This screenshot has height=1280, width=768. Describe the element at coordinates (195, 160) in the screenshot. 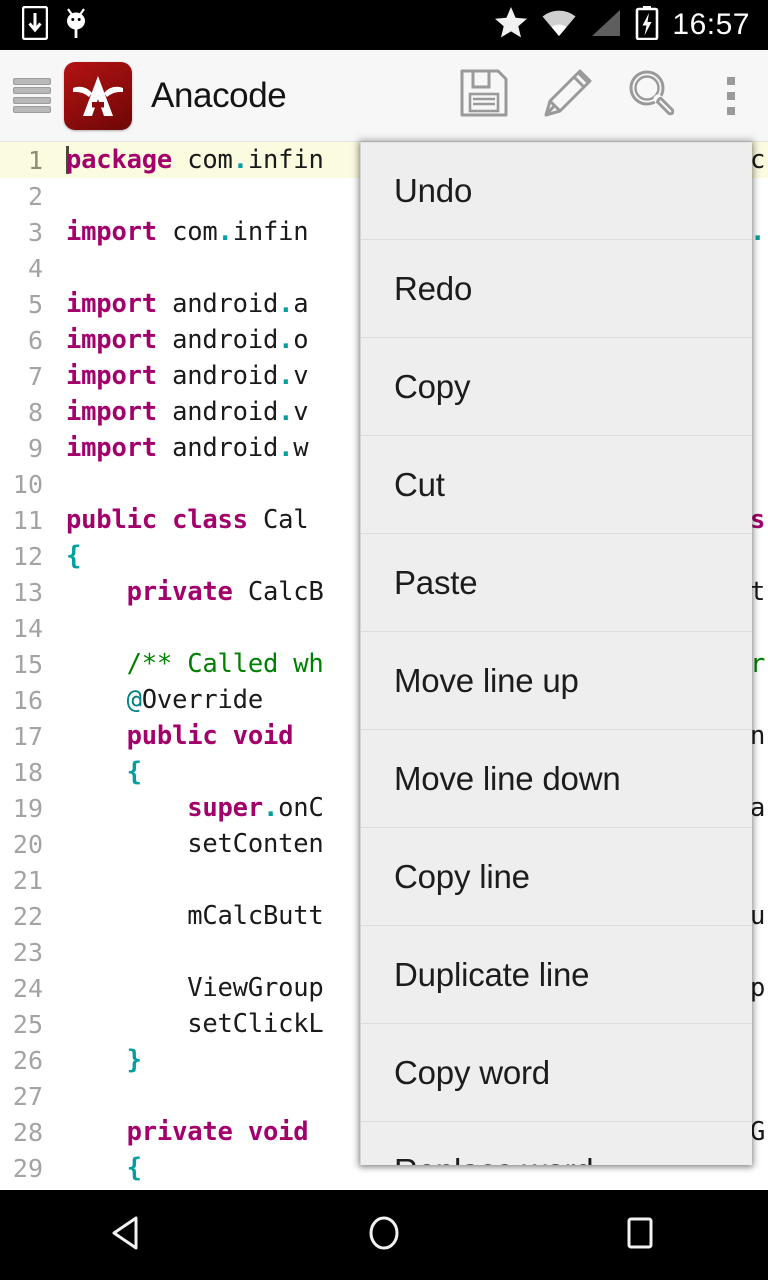

I see `code-text: package com.infin` at that location.